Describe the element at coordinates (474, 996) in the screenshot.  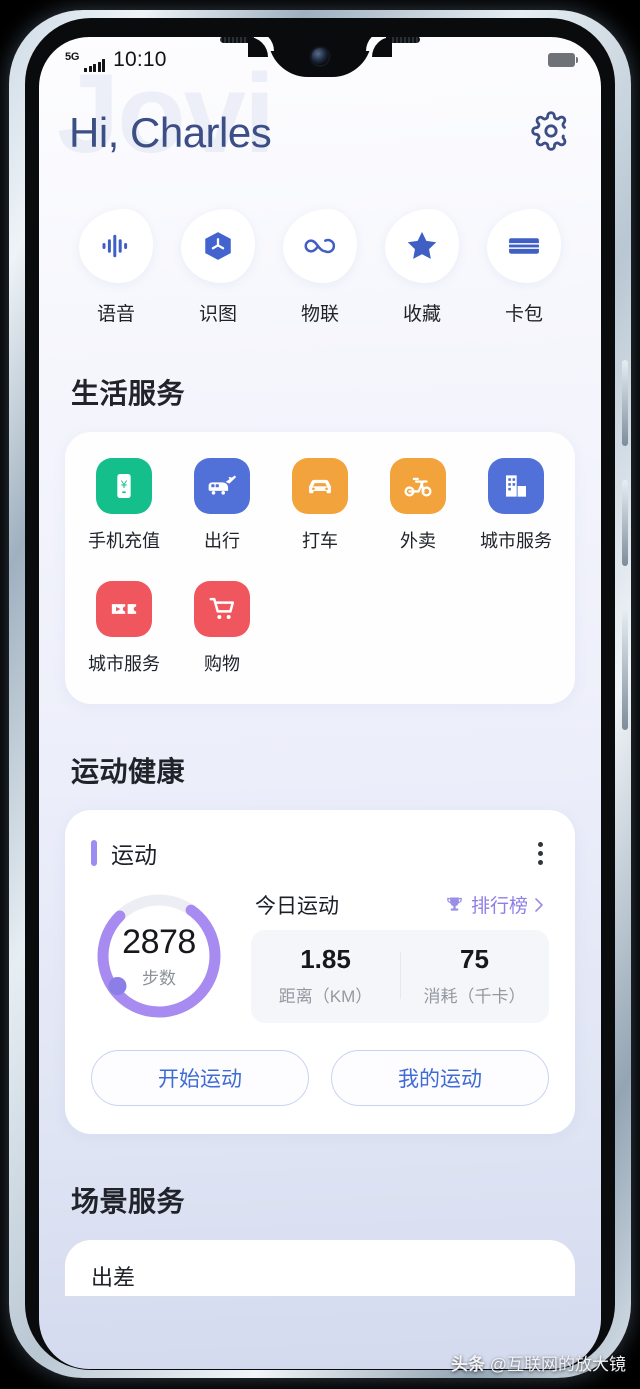
I see `stat-label: 消耗（千卡）` at that location.